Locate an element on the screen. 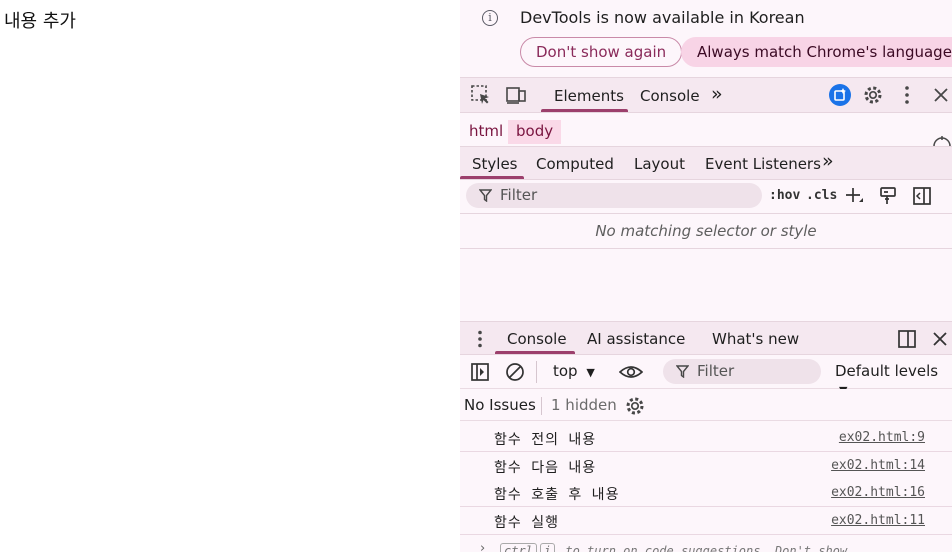 This screenshot has height=552, width=952. styles-filter-row: Filter :hov .cls is located at coordinates (706, 196).